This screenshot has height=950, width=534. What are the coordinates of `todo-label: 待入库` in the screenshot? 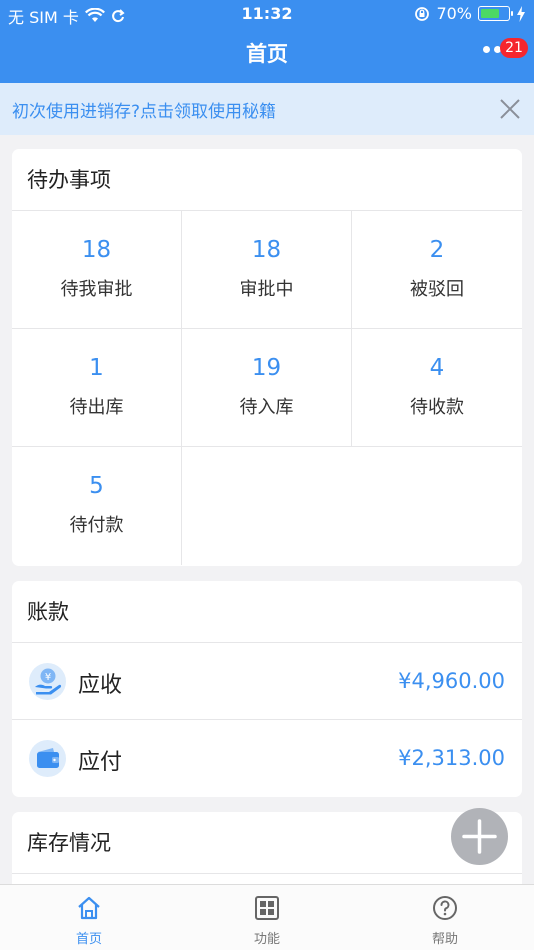 It's located at (266, 407).